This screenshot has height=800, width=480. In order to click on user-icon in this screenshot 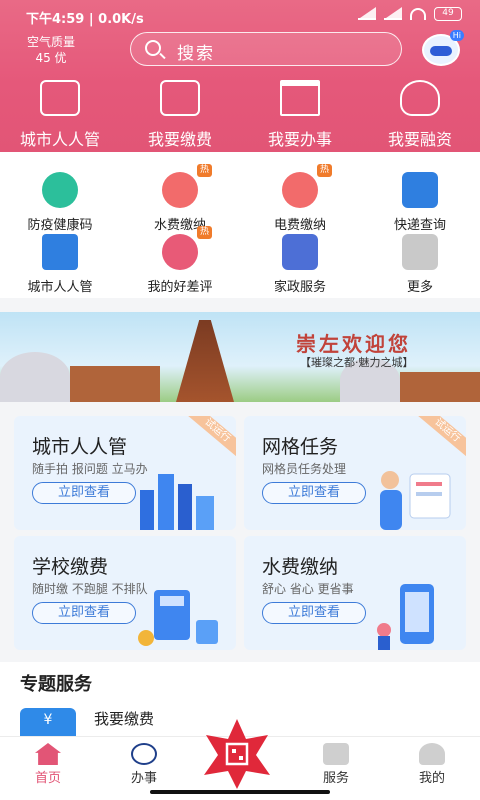, I will do `click(432, 754)`.